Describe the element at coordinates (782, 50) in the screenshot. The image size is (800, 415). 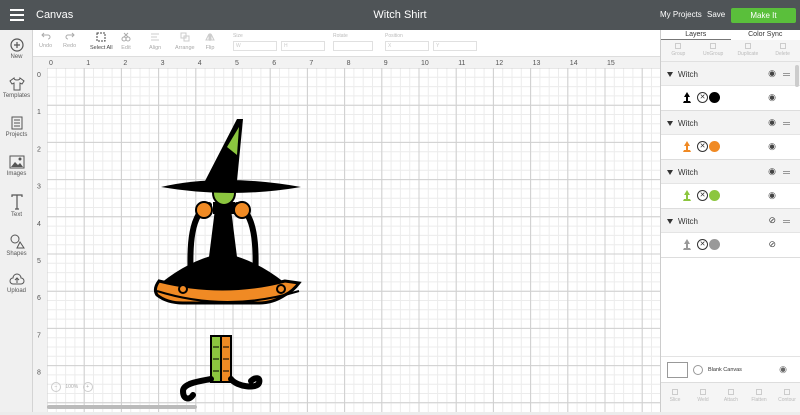
I see `delete-button: Delete` at that location.